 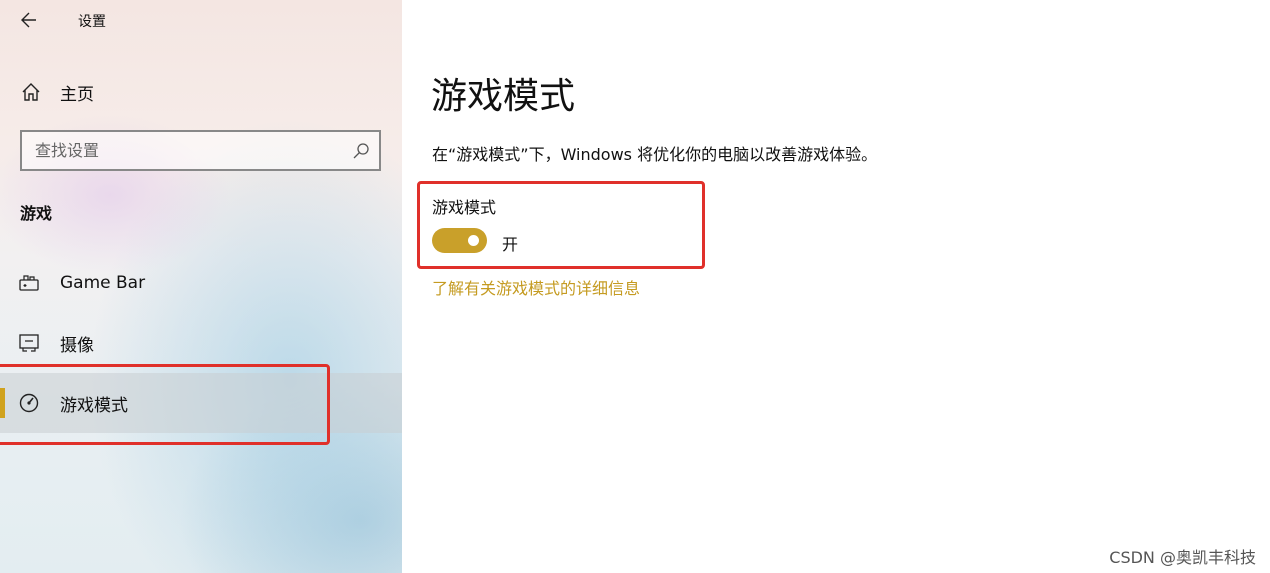 What do you see at coordinates (561, 225) in the screenshot?
I see `highlight-box-main` at bounding box center [561, 225].